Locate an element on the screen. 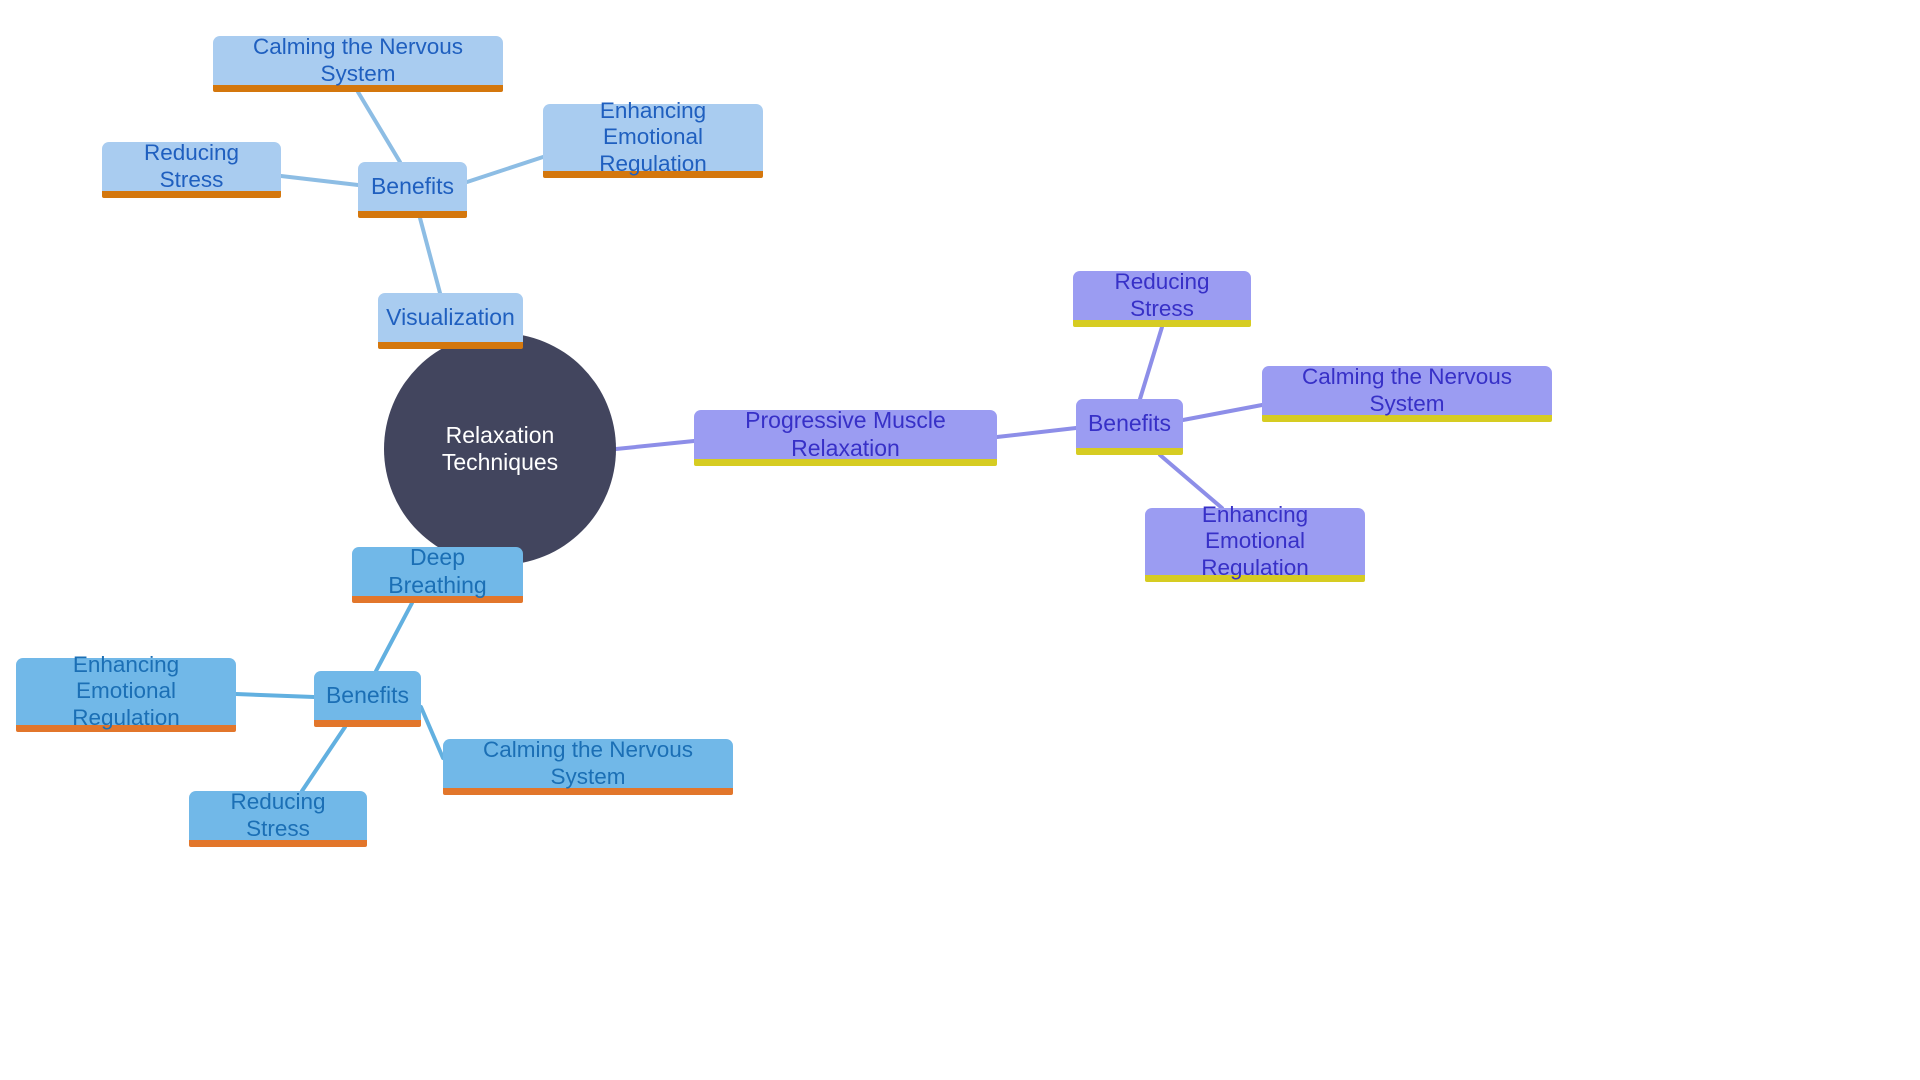  benefits-hub-deep-breathing: Benefits is located at coordinates (367, 699).